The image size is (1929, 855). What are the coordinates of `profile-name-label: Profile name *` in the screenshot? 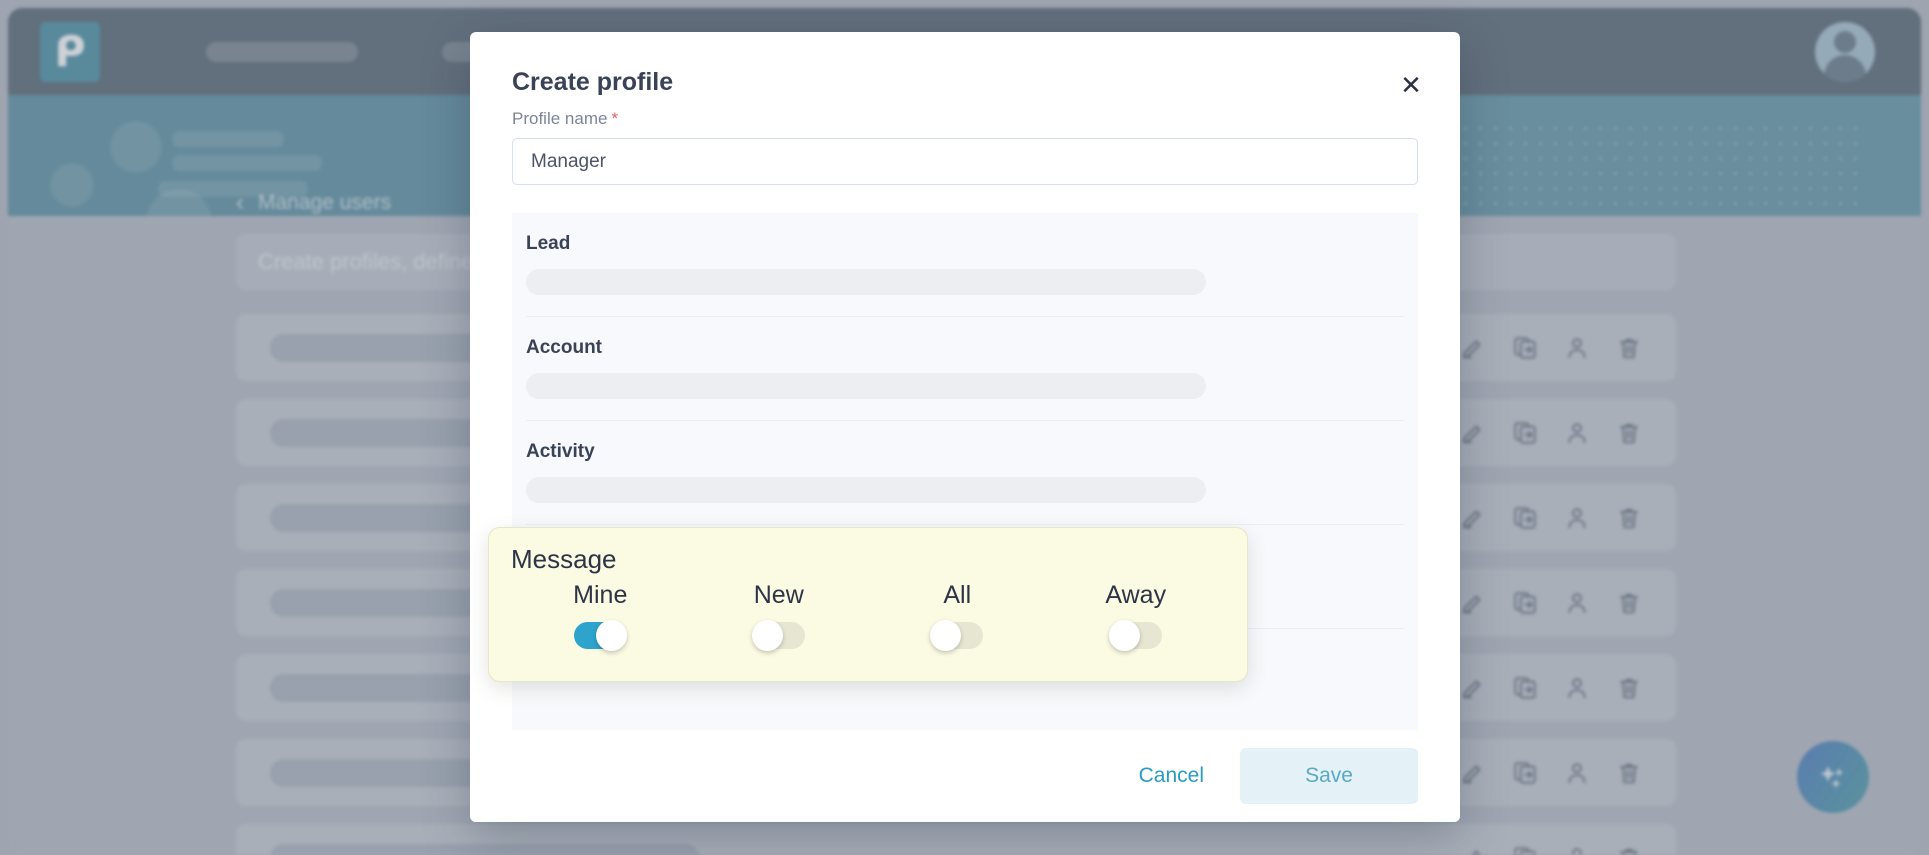 It's located at (965, 119).